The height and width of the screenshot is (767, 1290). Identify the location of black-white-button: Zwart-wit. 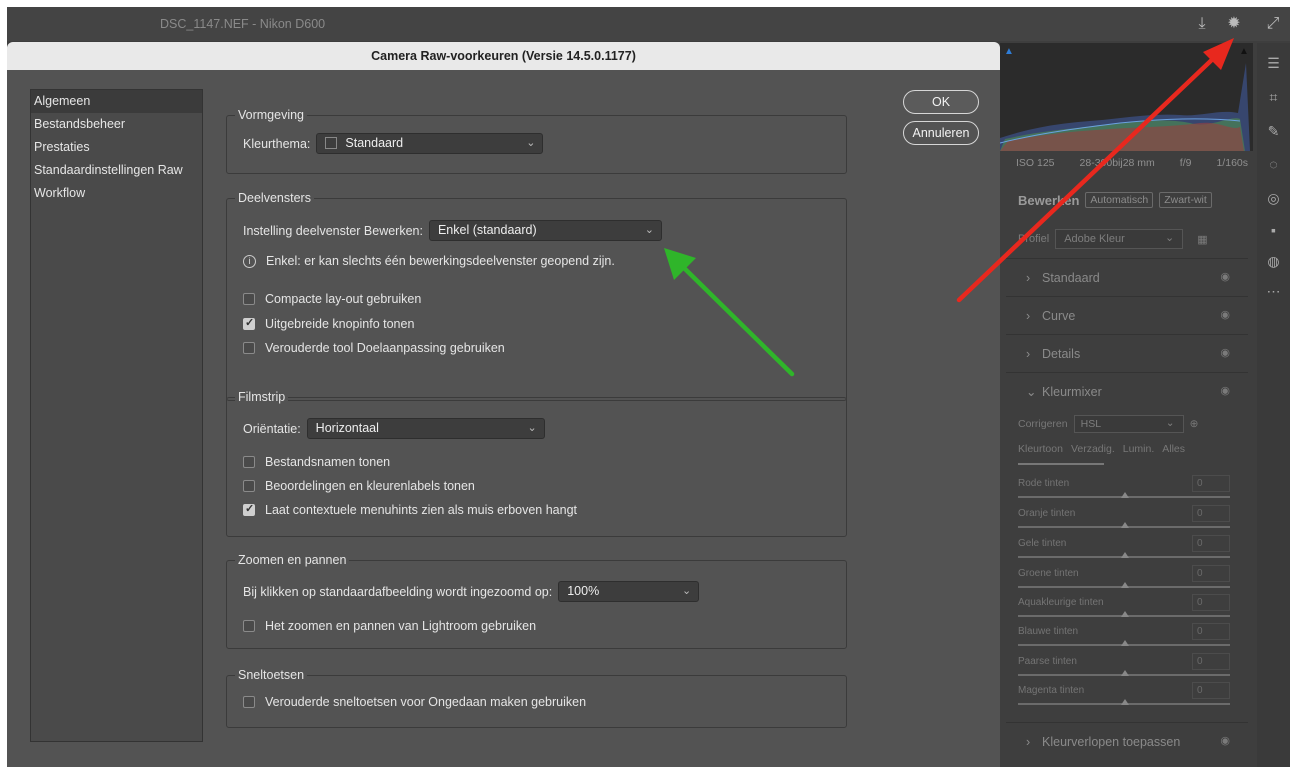
(1185, 200).